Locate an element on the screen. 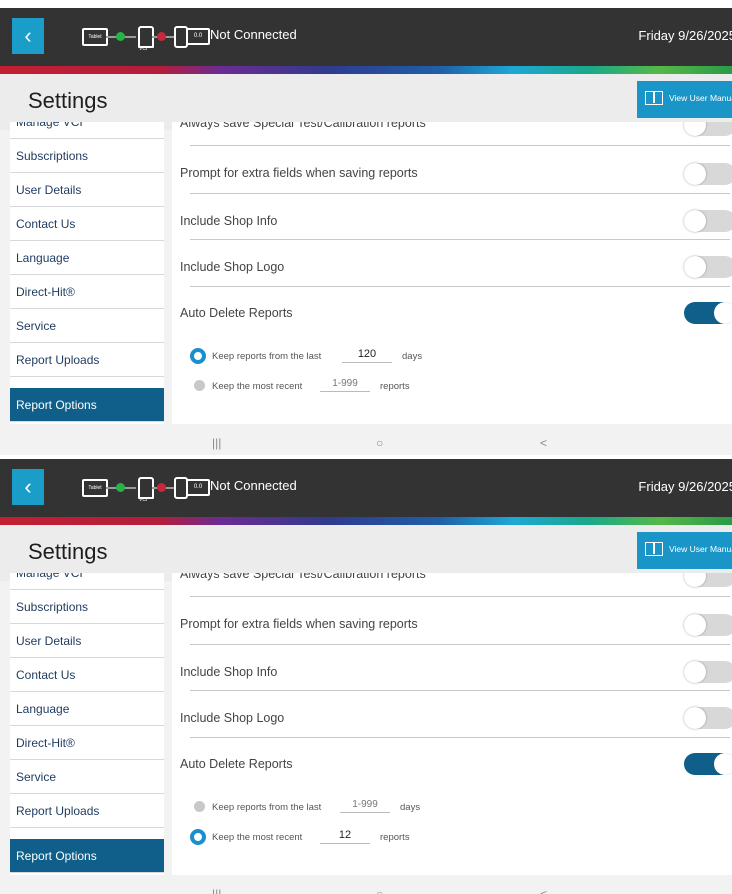 The image size is (732, 894). book-icon is located at coordinates (654, 549).